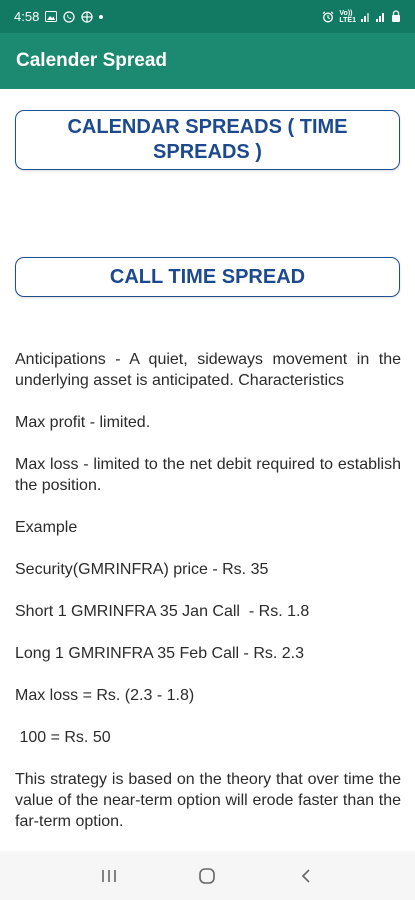 The image size is (415, 900). Describe the element at coordinates (207, 16) in the screenshot. I see `status-bar: 4:58 Vo)) LTE1` at that location.